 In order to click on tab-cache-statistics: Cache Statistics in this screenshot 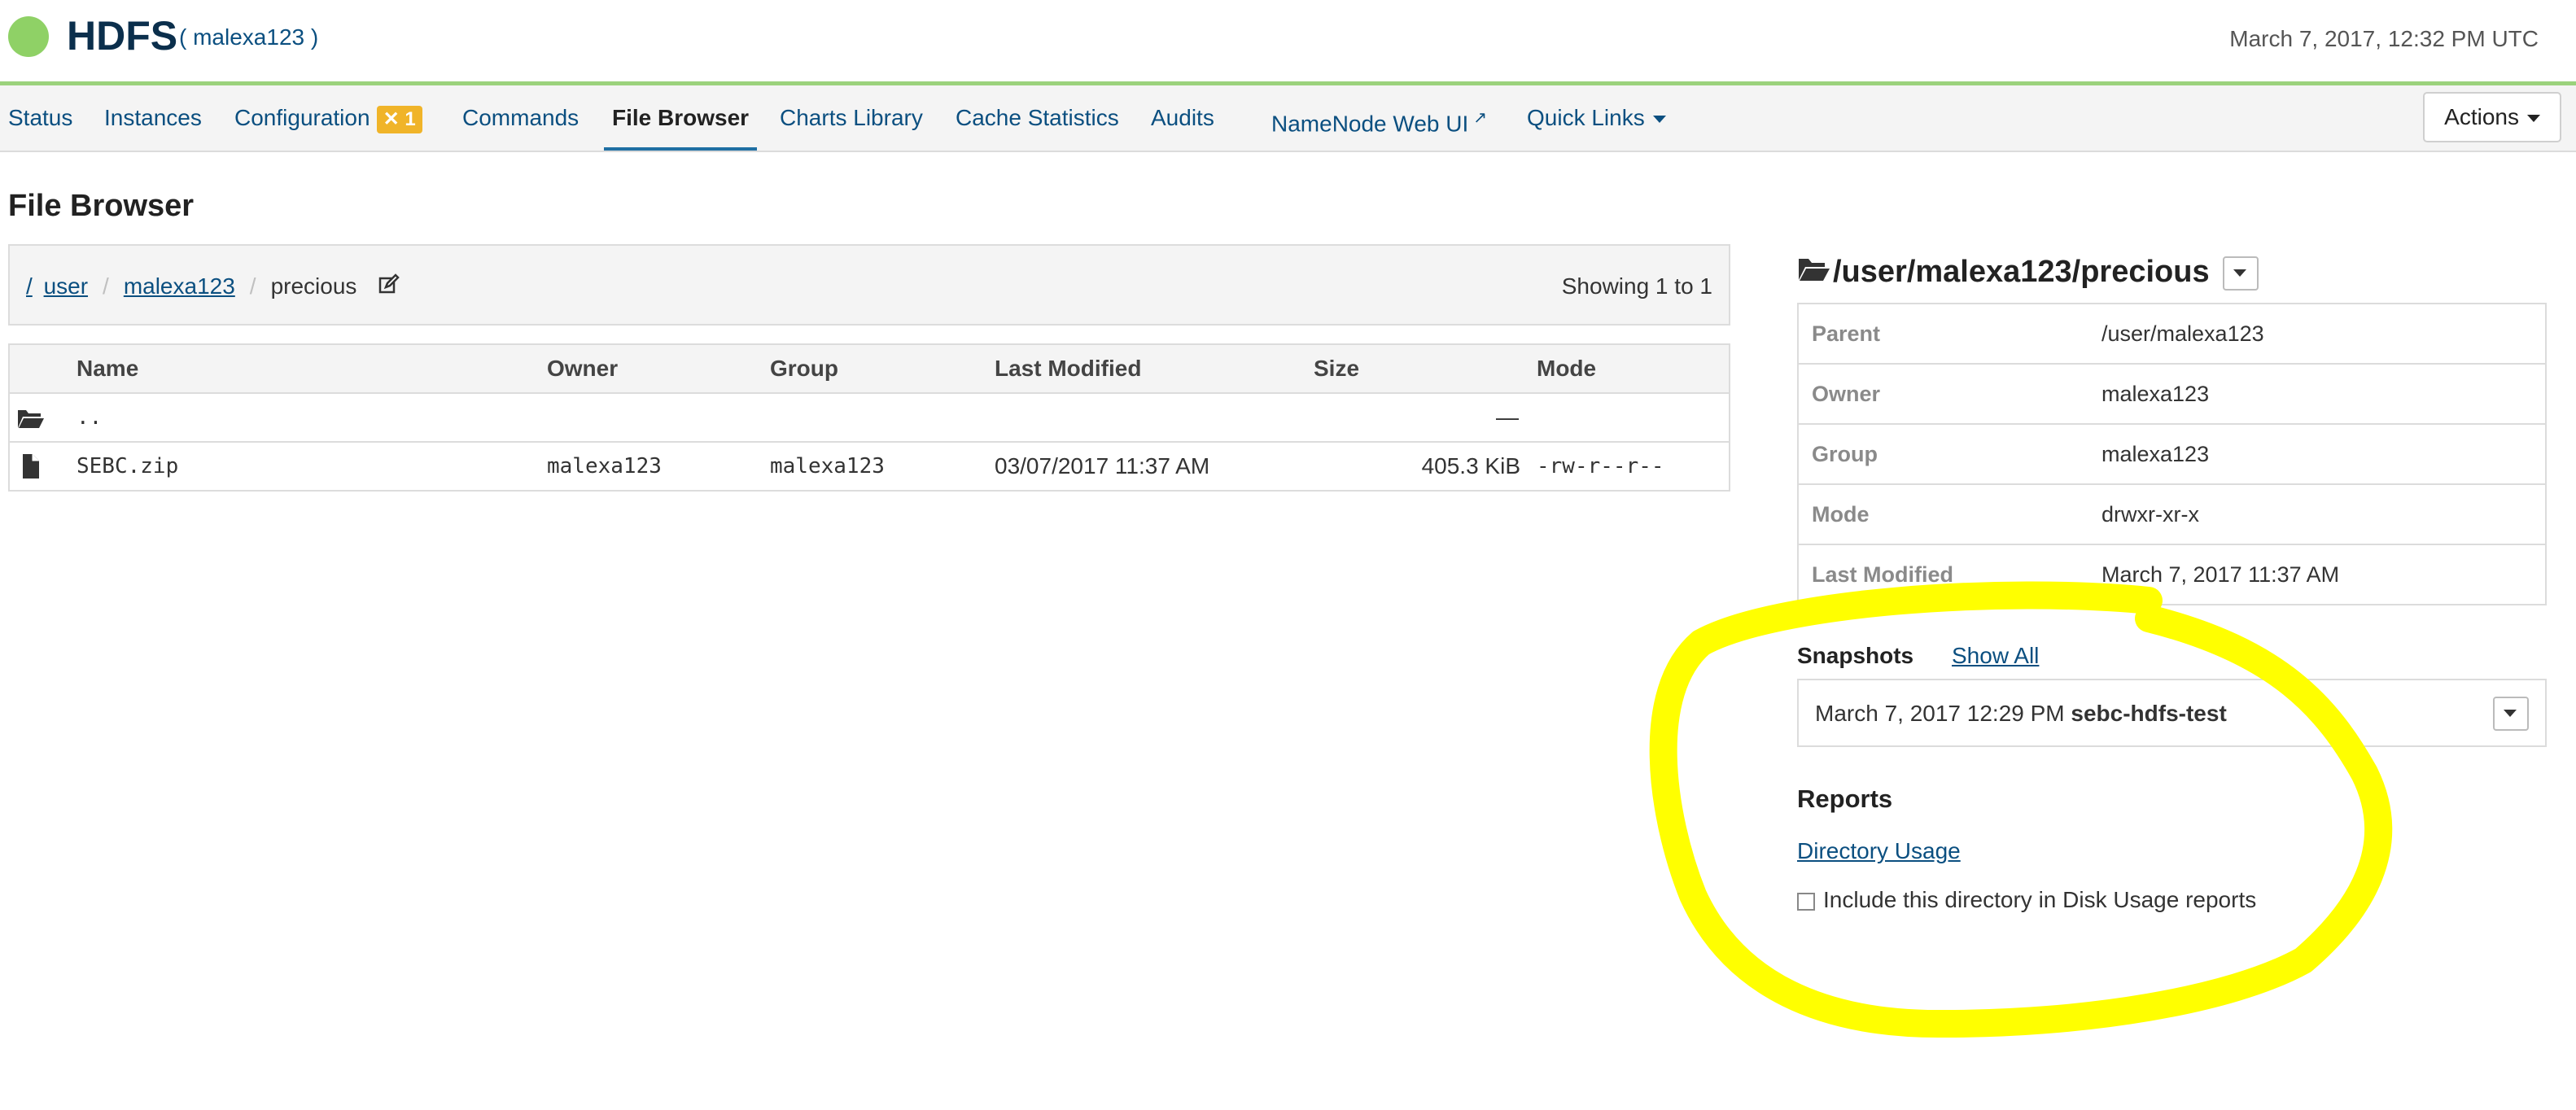, I will do `click(1037, 118)`.